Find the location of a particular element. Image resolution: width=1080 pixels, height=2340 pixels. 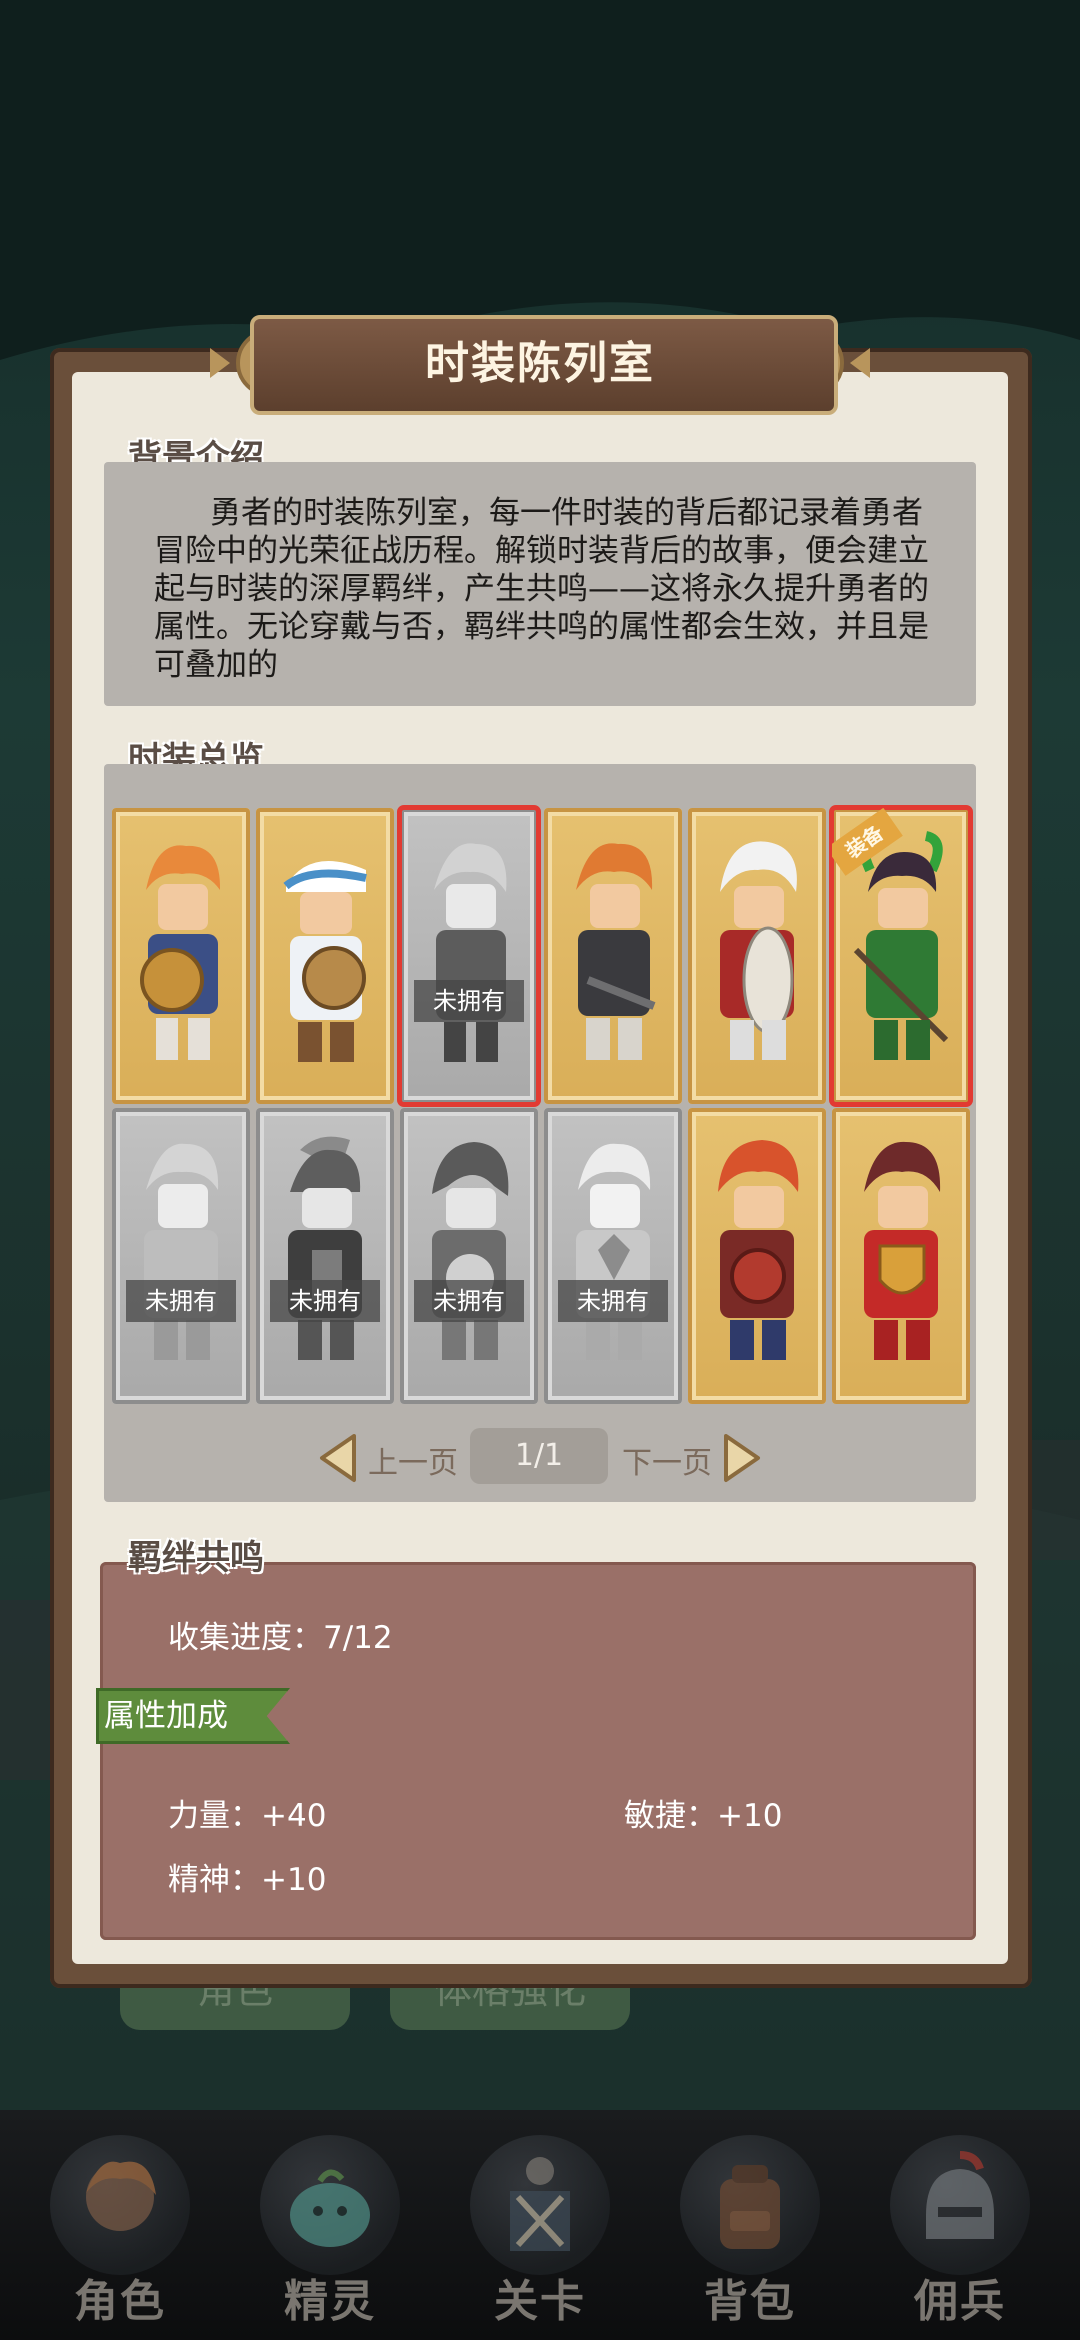

next-page-button: 下一页 is located at coordinates (667, 1460).